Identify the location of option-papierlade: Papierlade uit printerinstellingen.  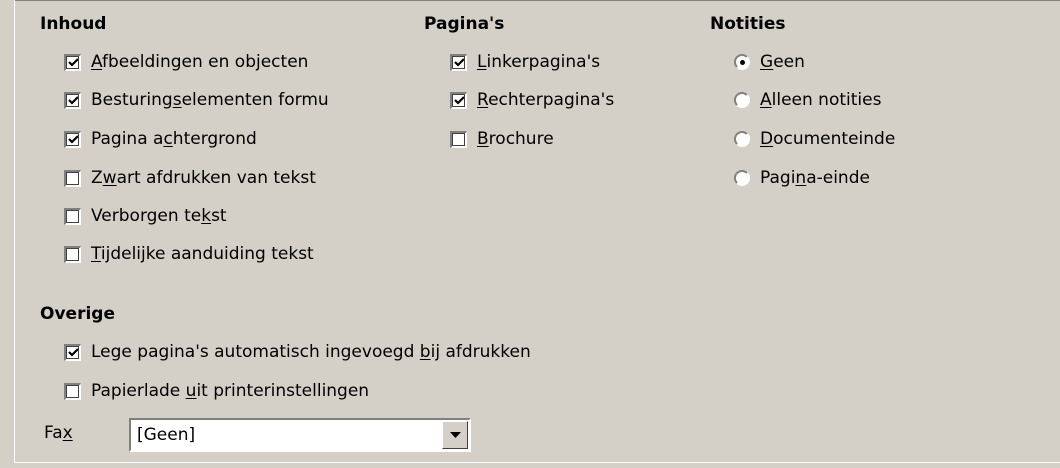
(216, 391).